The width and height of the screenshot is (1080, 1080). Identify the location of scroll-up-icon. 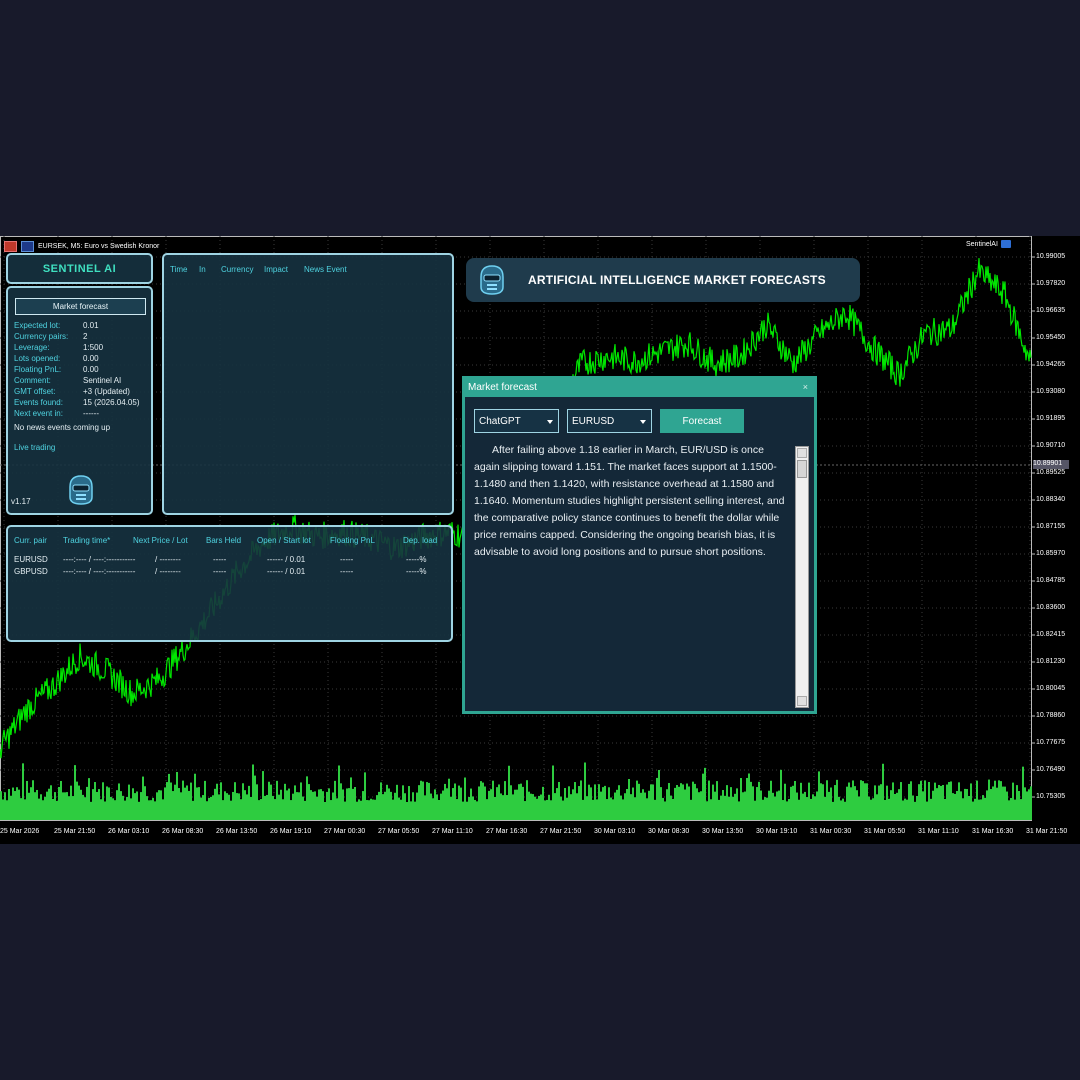
(802, 453).